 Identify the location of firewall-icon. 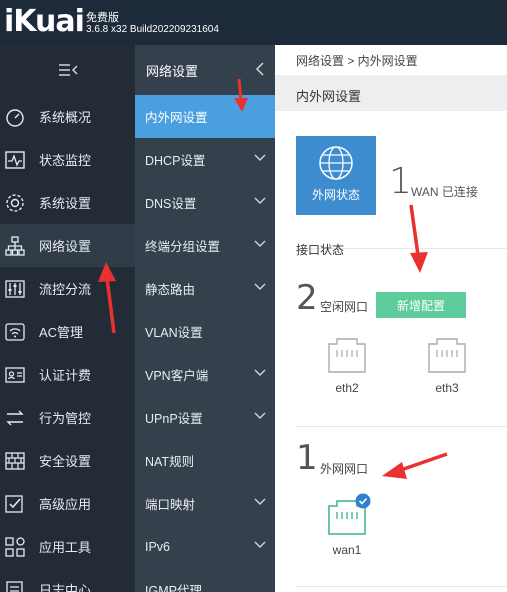
(15, 461).